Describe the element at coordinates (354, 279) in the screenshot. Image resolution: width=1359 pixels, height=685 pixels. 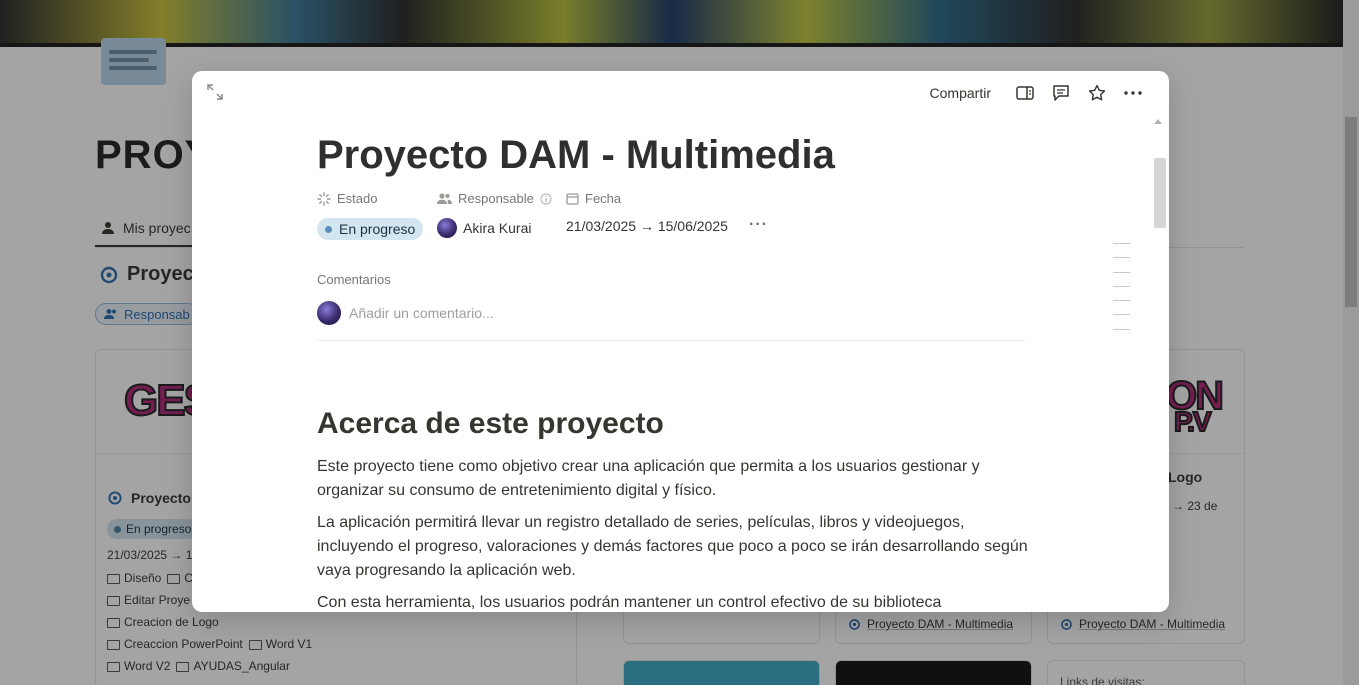
I see `comments-label: Comentarios` at that location.